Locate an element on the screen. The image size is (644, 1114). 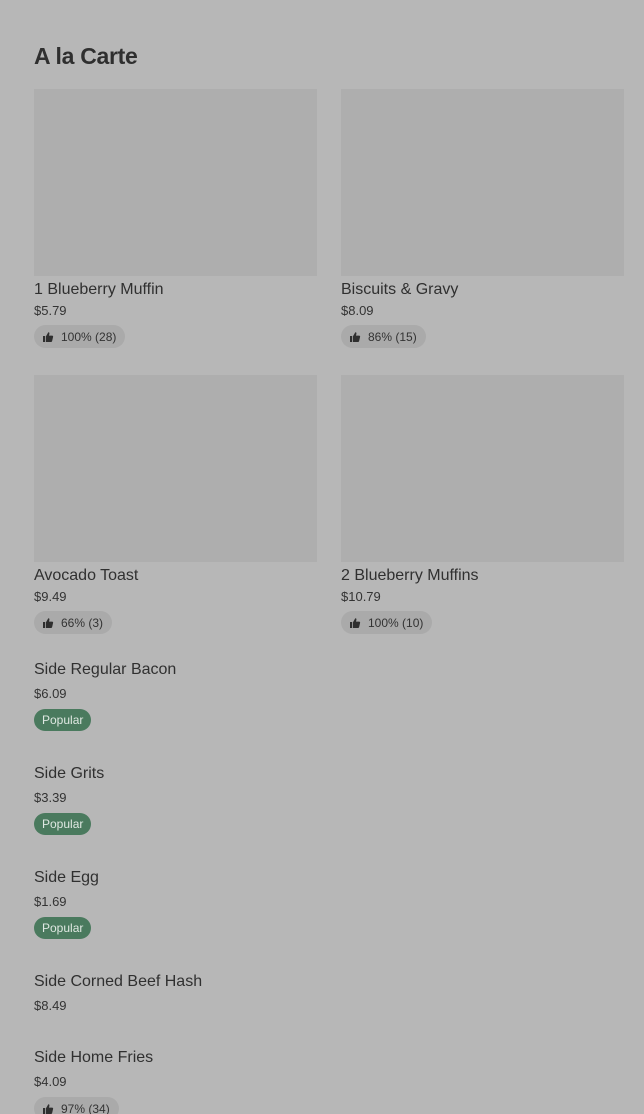
rating-pill: 86% (15) is located at coordinates (383, 336).